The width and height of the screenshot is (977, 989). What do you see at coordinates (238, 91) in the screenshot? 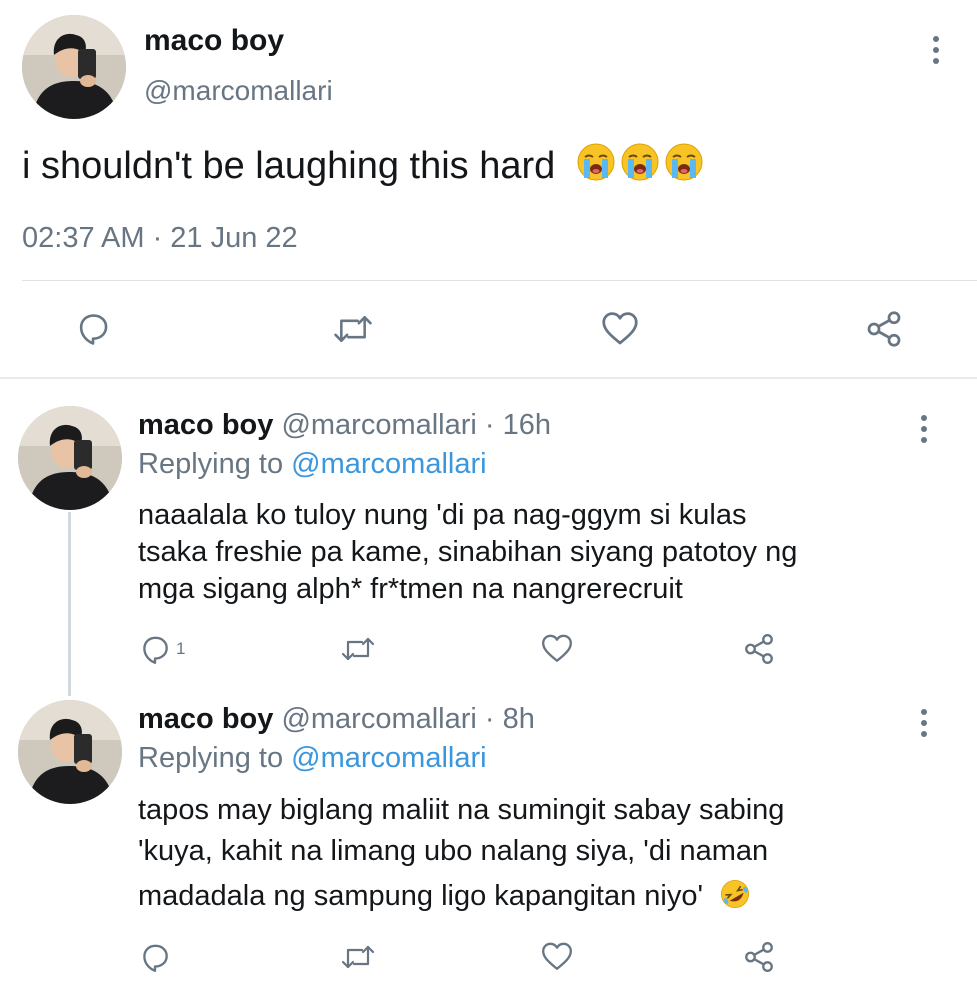
I see `author-handle: @marcomallari` at bounding box center [238, 91].